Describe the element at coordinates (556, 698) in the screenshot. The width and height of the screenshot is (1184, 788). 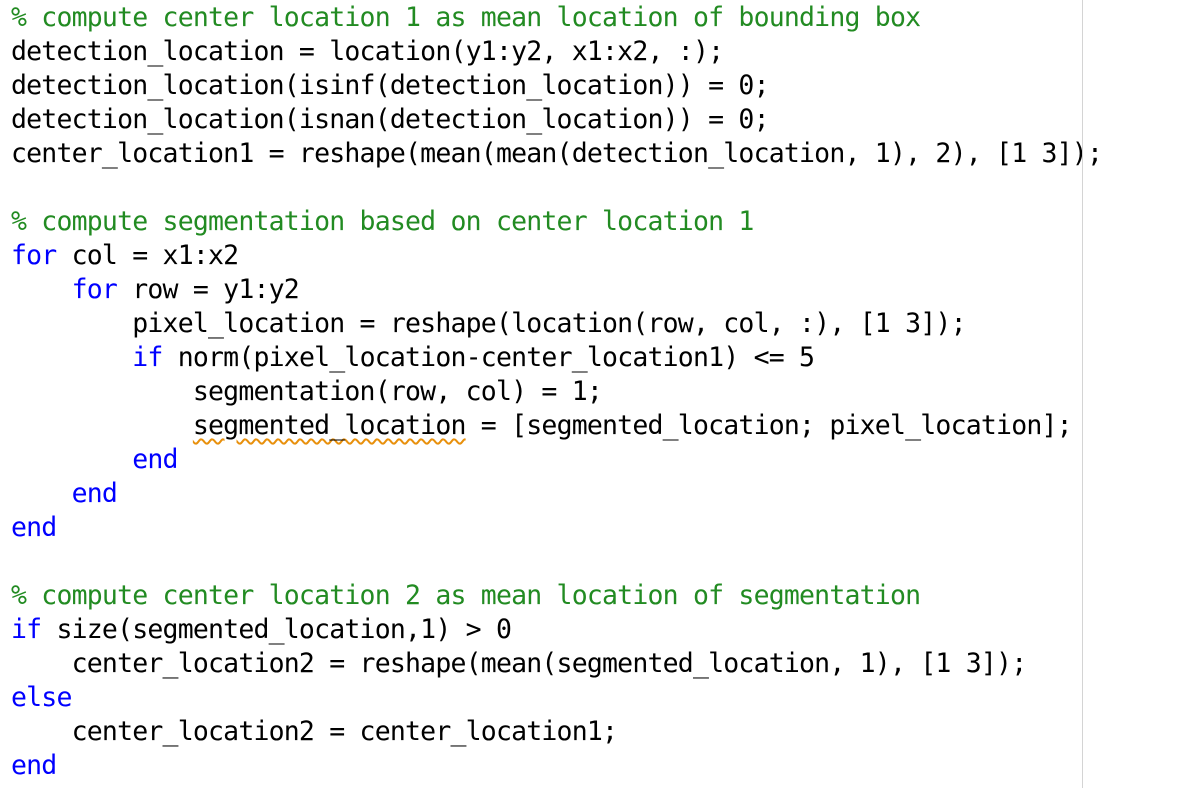
I see `code-line: else` at that location.